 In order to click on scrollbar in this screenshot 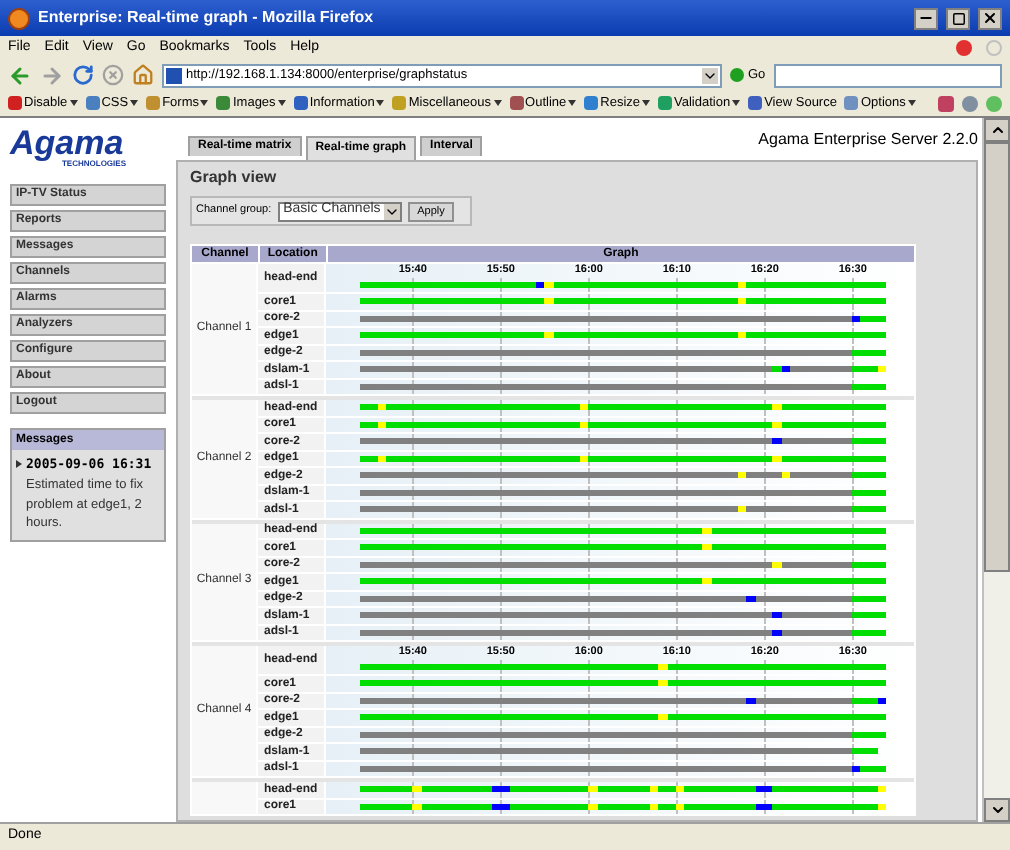, I will do `click(996, 470)`.